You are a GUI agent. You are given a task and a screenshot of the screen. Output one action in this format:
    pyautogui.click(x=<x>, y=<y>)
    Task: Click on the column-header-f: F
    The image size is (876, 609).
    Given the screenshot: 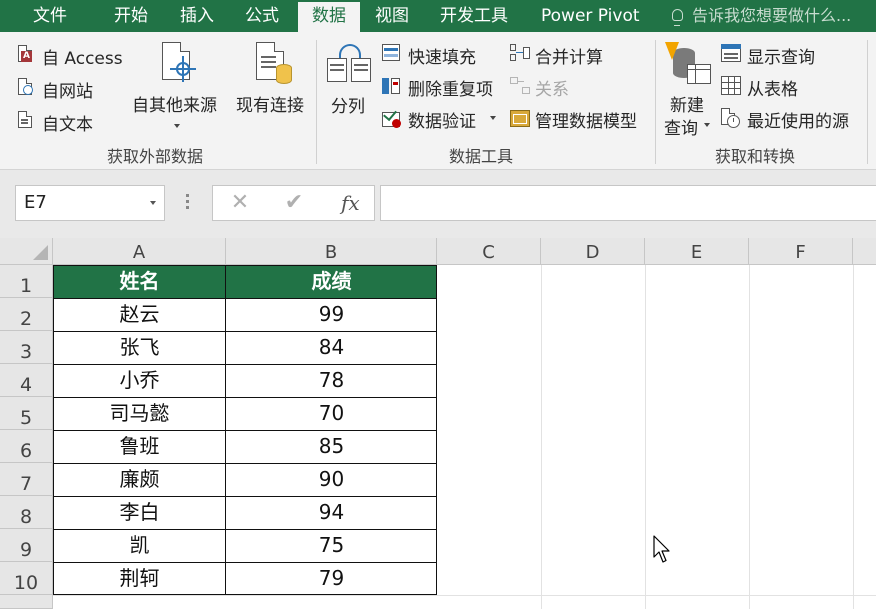 What is the action you would take?
    pyautogui.click(x=801, y=251)
    